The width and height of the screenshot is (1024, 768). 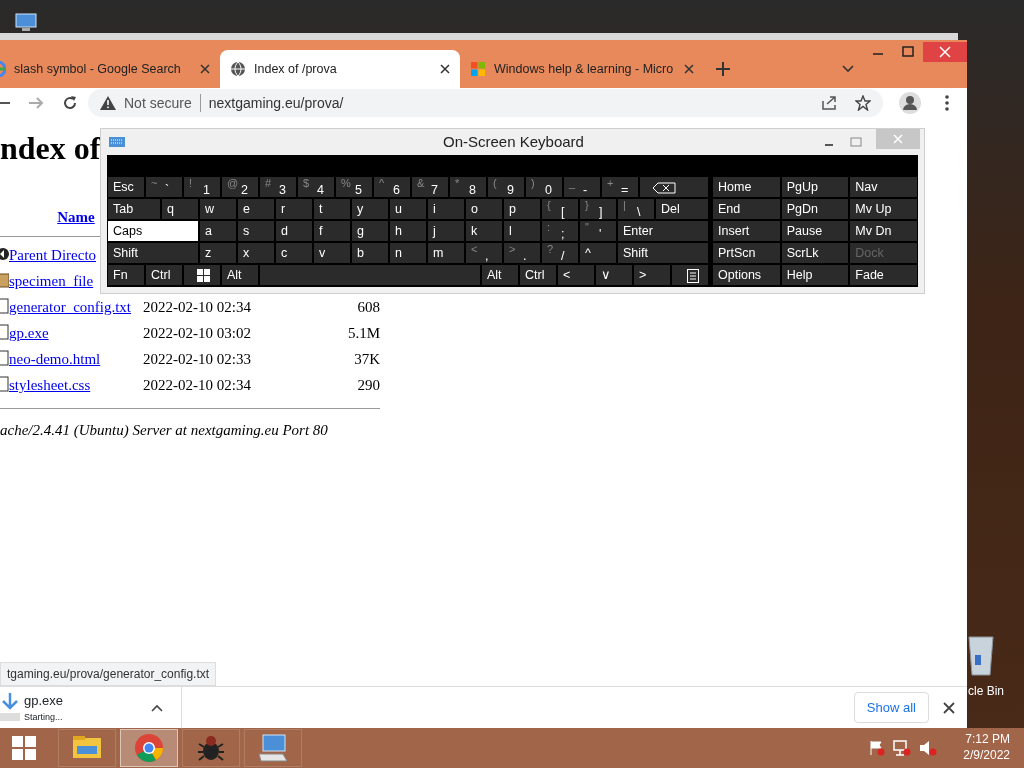 I want to click on keyboard-key: + =, so click(x=620, y=187).